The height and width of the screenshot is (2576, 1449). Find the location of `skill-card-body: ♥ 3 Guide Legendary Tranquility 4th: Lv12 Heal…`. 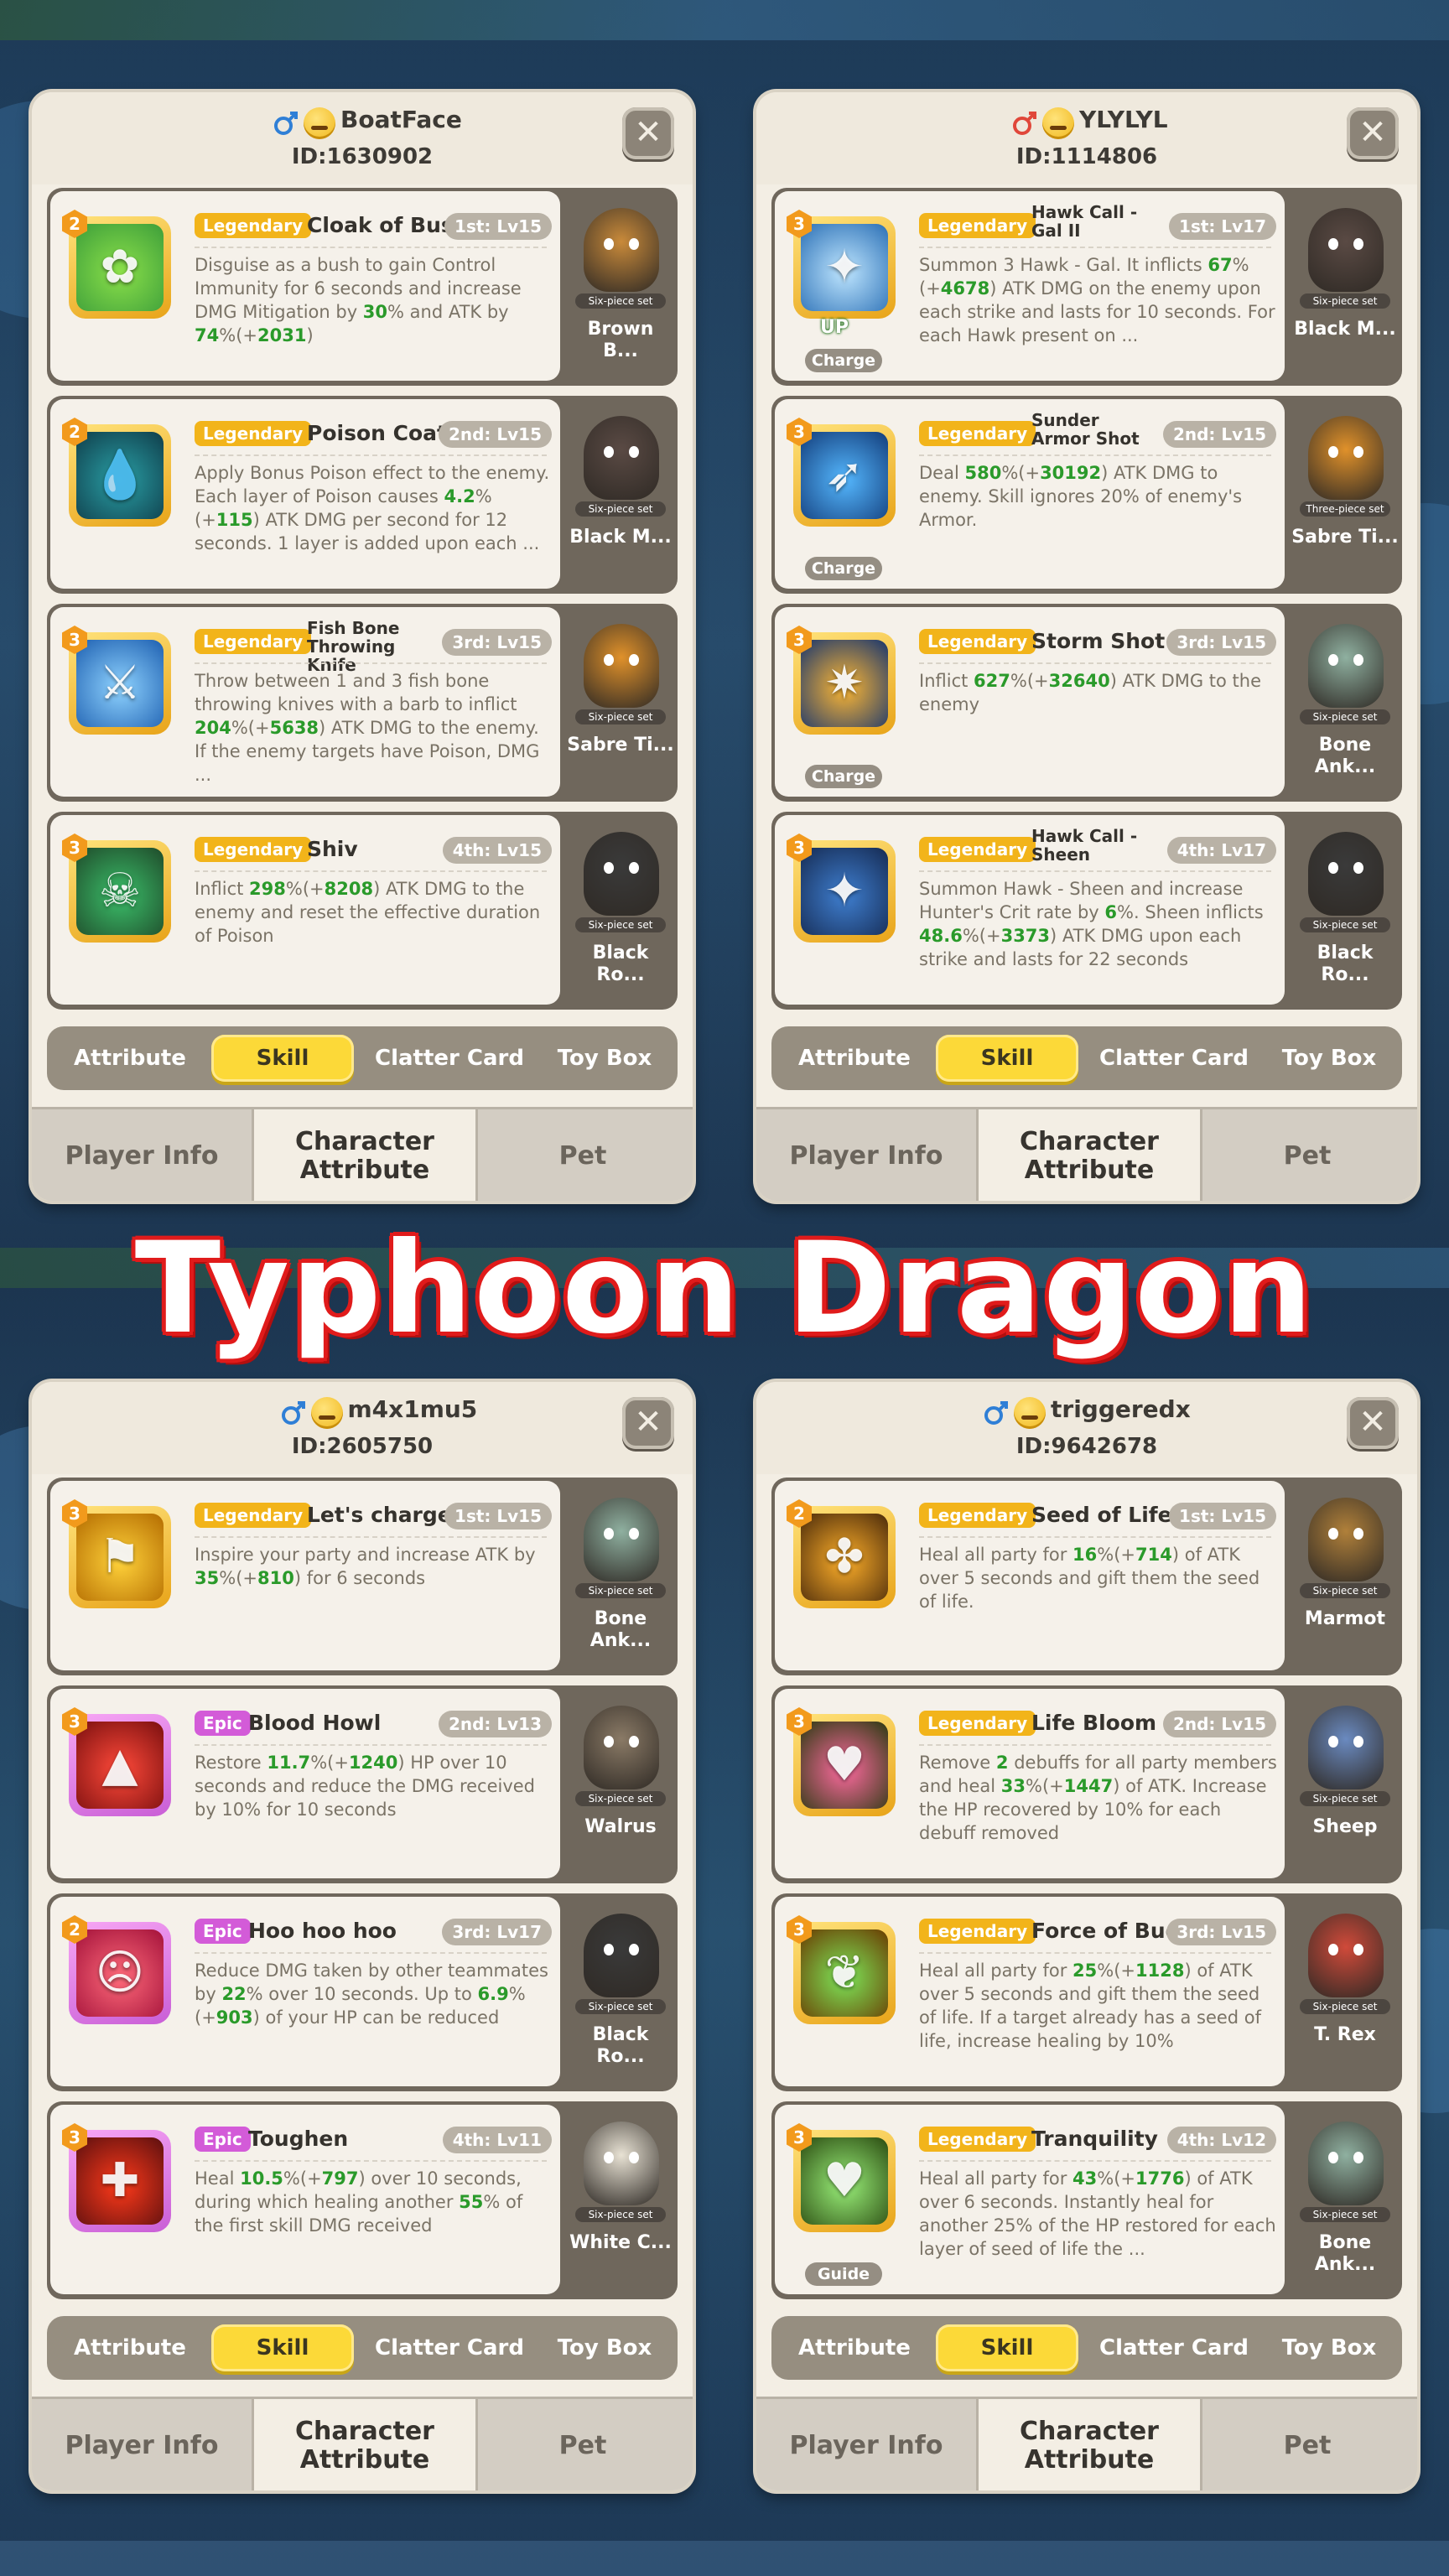

skill-card-body: ♥ 3 Guide Legendary Tranquility 4th: Lv12 Heal… is located at coordinates (1030, 2199).